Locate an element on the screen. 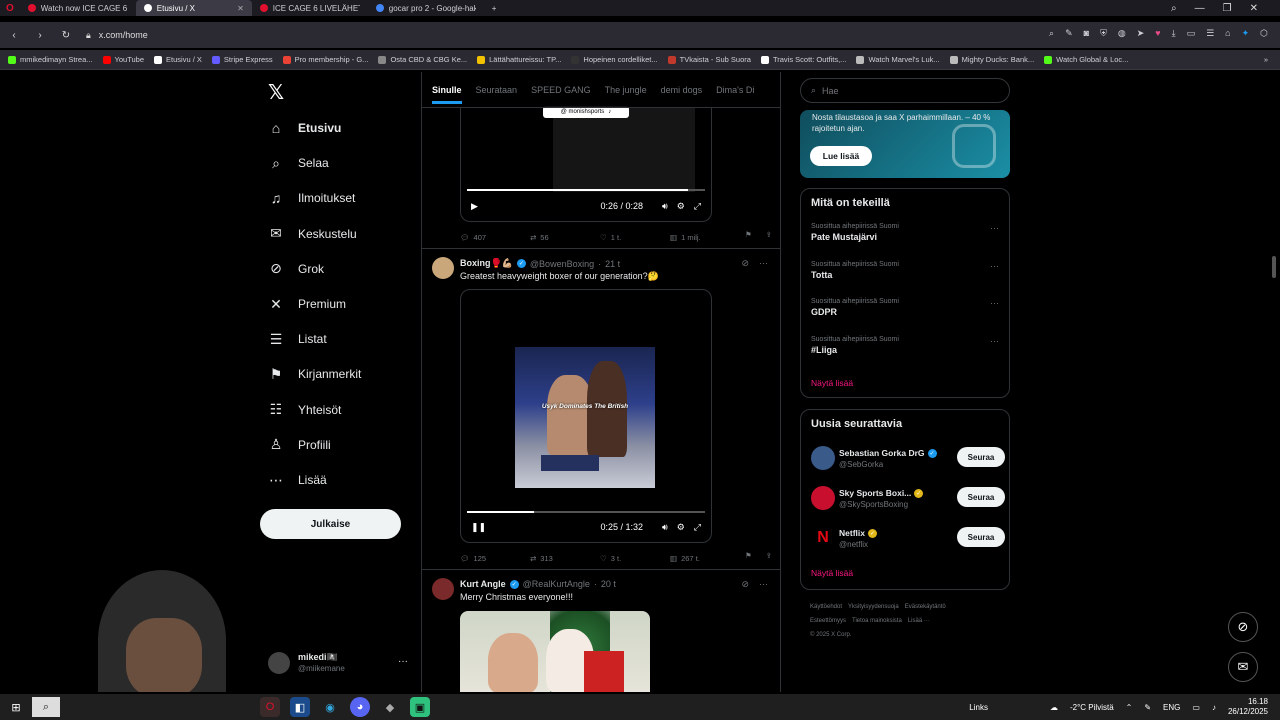  views-button: ▥ 1 milj. is located at coordinates (705, 237).